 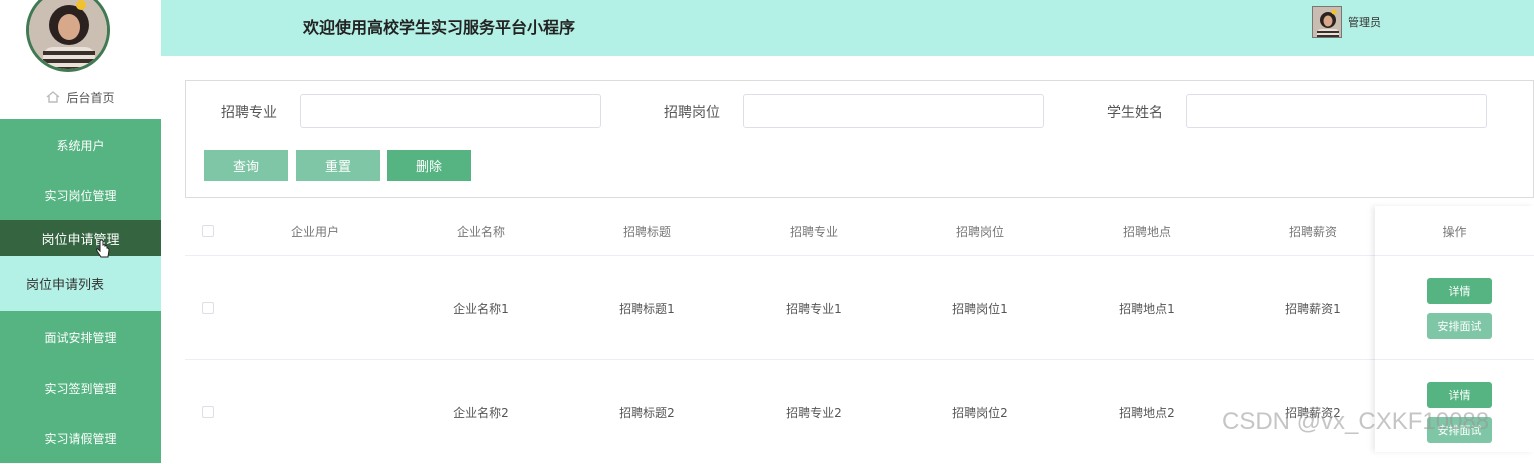 What do you see at coordinates (814, 308) in the screenshot?
I see `cell-major: 招聘专业1` at bounding box center [814, 308].